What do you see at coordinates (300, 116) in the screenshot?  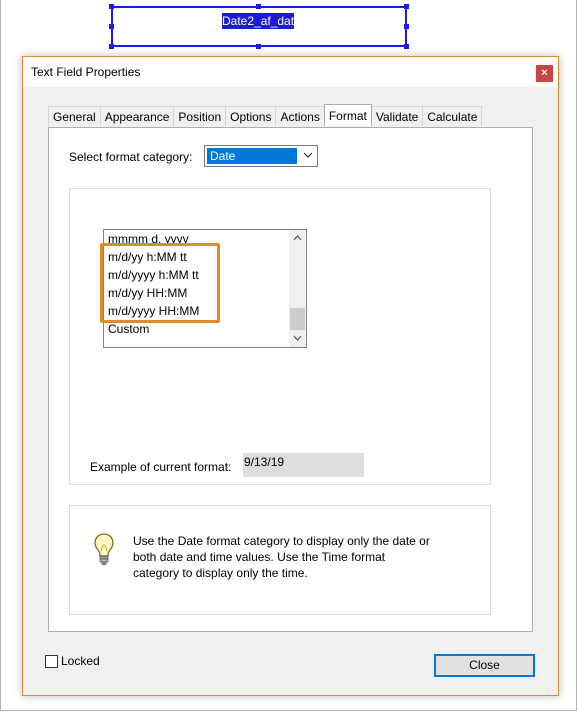 I see `tab-actions: Actions` at bounding box center [300, 116].